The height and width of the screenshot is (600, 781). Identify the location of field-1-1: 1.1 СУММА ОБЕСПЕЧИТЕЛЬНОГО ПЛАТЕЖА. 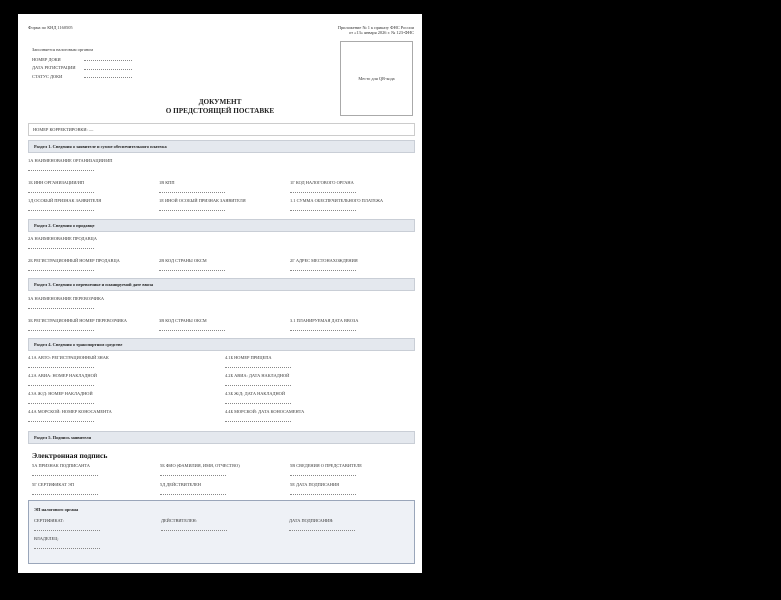
(337, 204).